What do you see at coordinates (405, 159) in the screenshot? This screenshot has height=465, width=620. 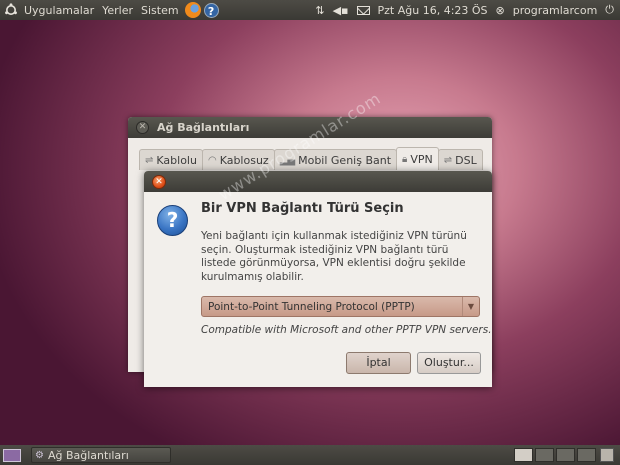 I see `lock-icon: 🔒︎` at bounding box center [405, 159].